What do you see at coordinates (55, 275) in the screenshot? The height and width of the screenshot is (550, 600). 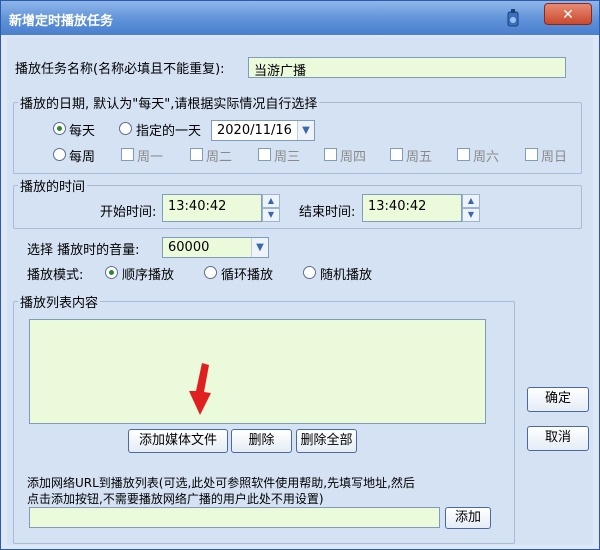 I see `mode-label: 播放模式:` at bounding box center [55, 275].